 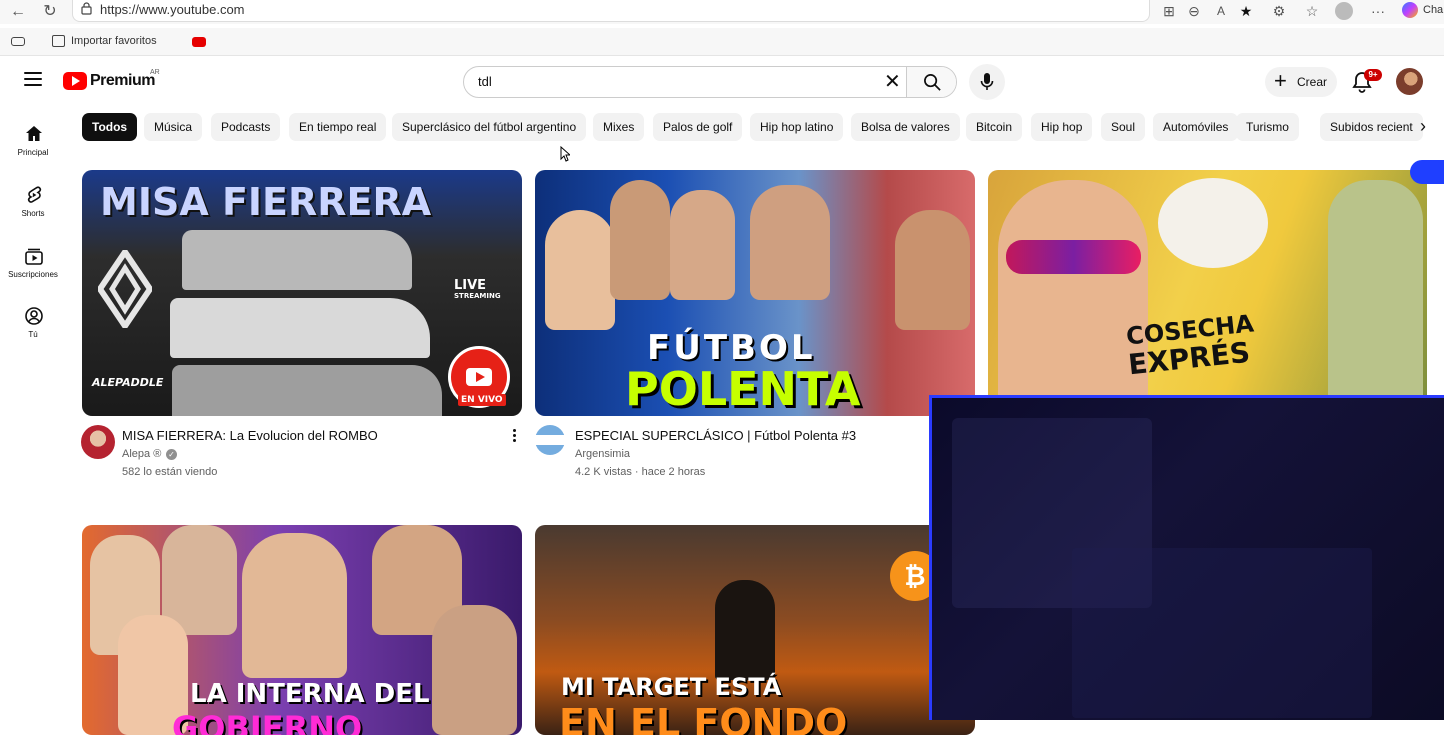 I want to click on notification-badge: 9+, so click(x=1373, y=75).